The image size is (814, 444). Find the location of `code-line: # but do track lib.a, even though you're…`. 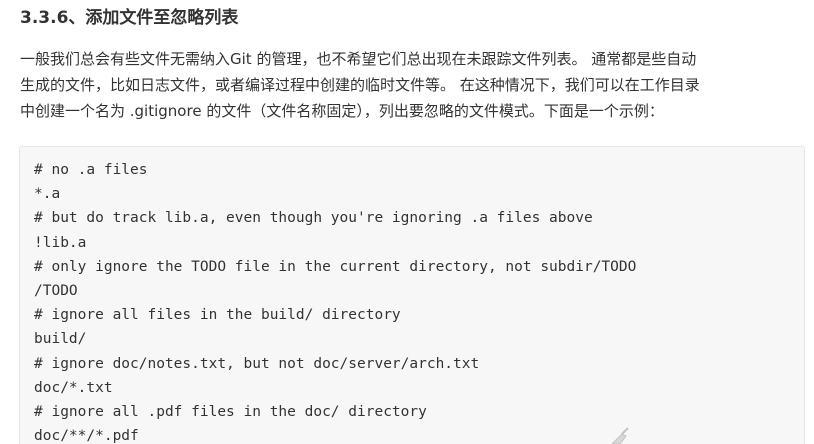

code-line: # but do track lib.a, even though you're… is located at coordinates (313, 218).